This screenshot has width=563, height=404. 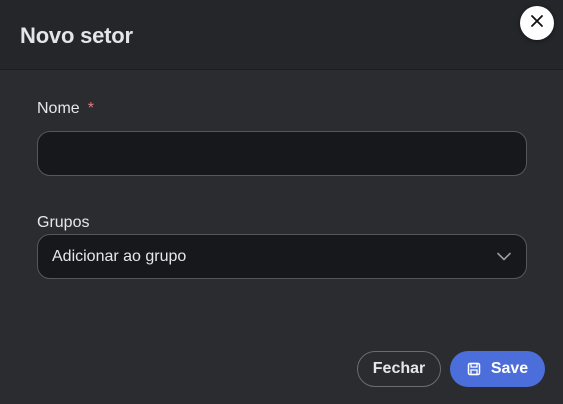 What do you see at coordinates (504, 257) in the screenshot?
I see `chevron-down-icon` at bounding box center [504, 257].